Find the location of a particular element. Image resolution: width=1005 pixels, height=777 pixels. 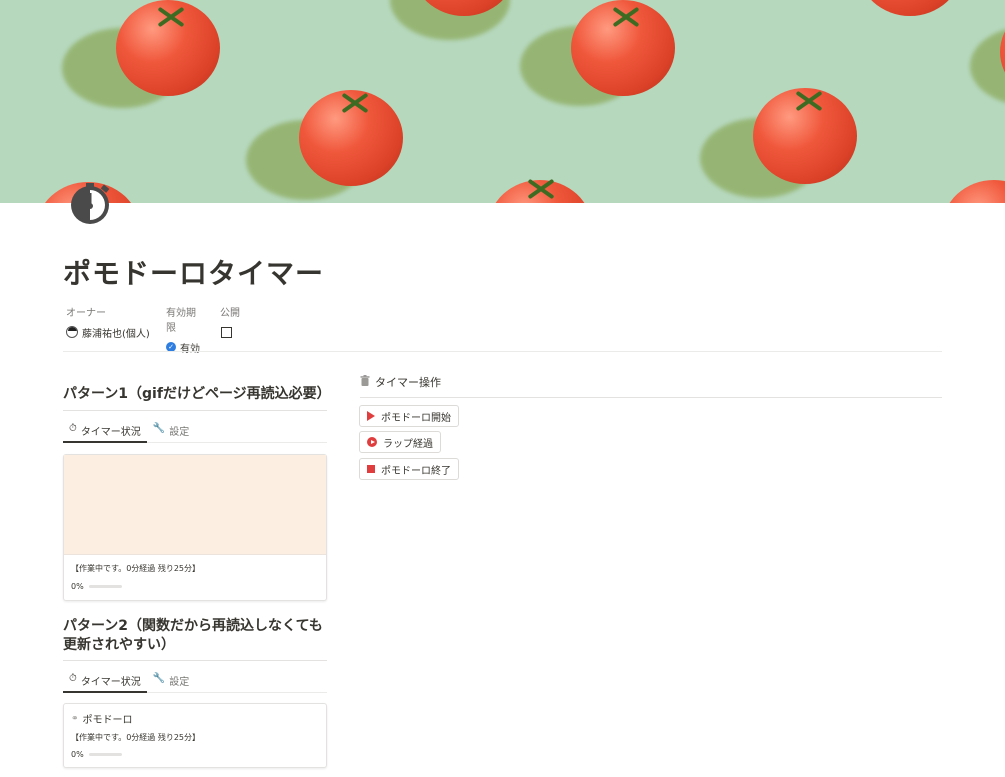

pattern2-card: ⚭ ポモドーロ 【作業中です。0分経過 残り25分】 0% is located at coordinates (195, 735).